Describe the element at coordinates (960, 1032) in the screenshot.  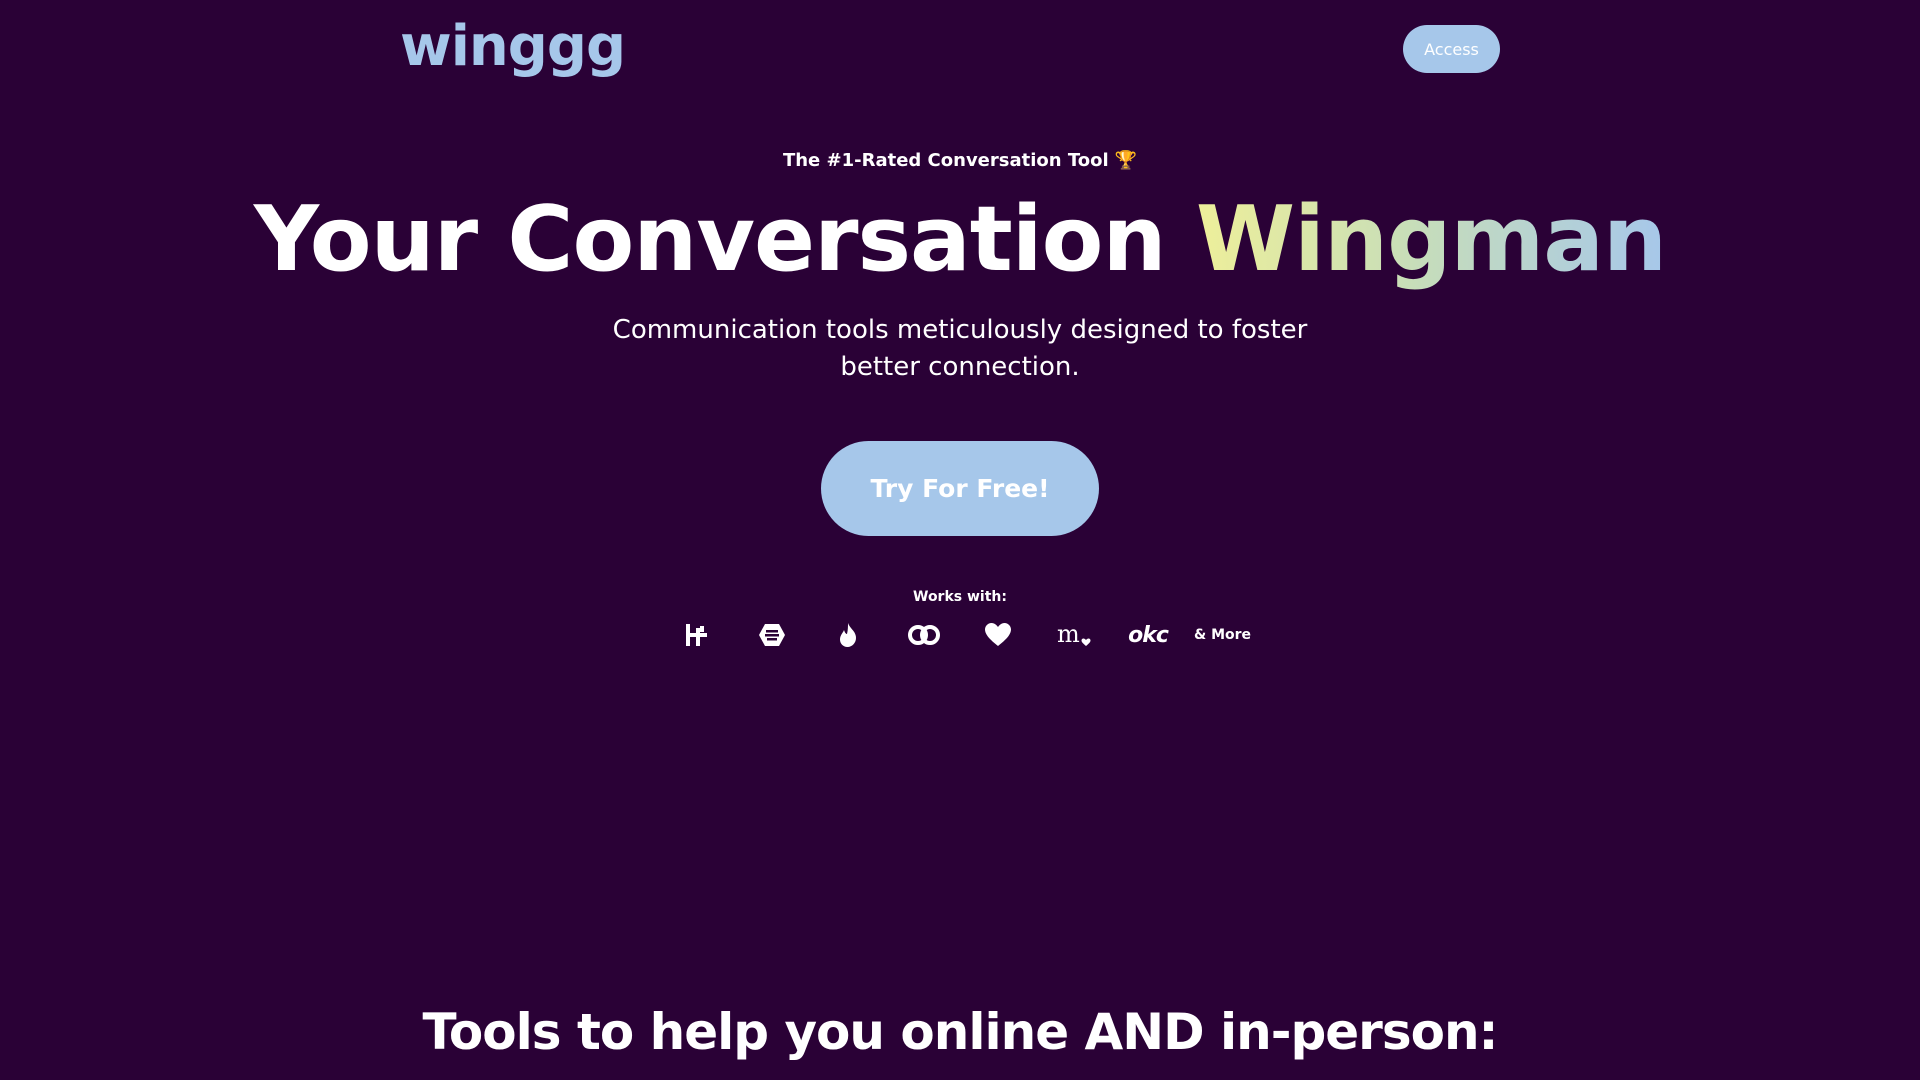
I see `section-title: Tools to help you online AND in-person:` at that location.